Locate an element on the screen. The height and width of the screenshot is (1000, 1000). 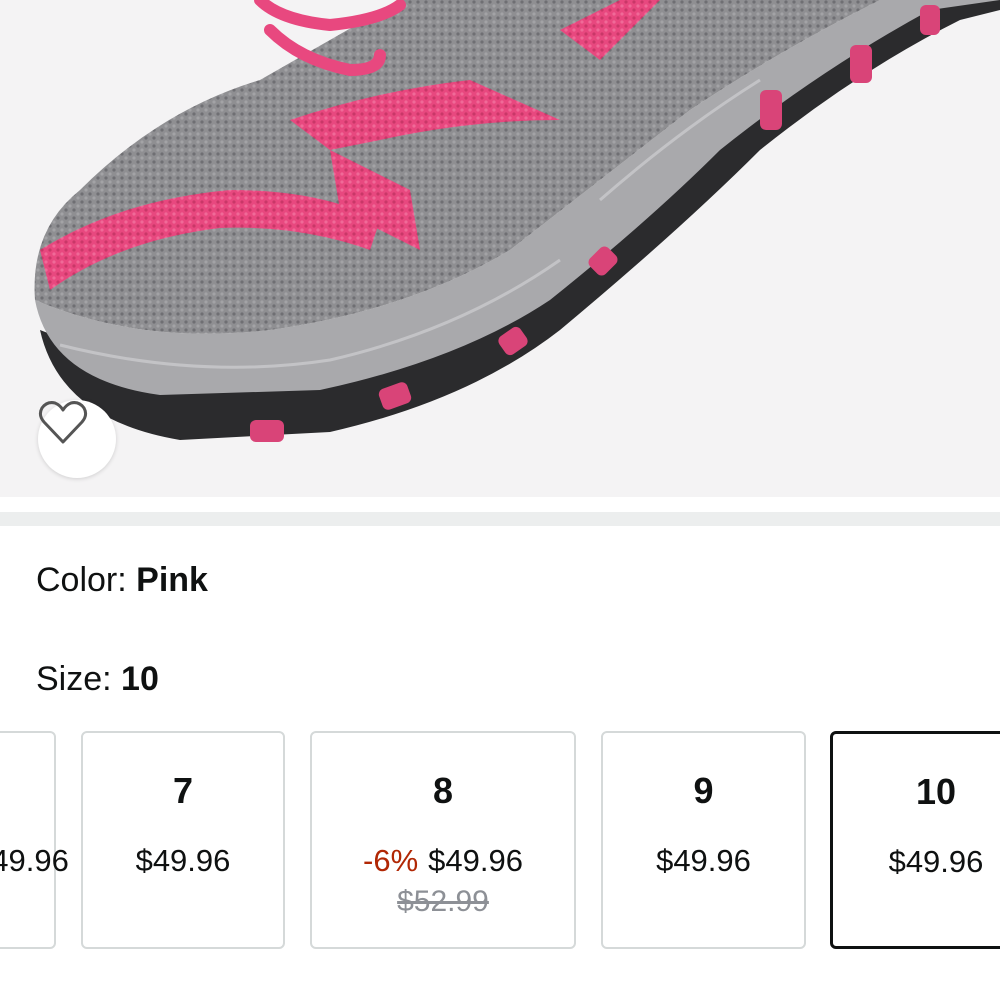
wishlist-button is located at coordinates (77, 439).